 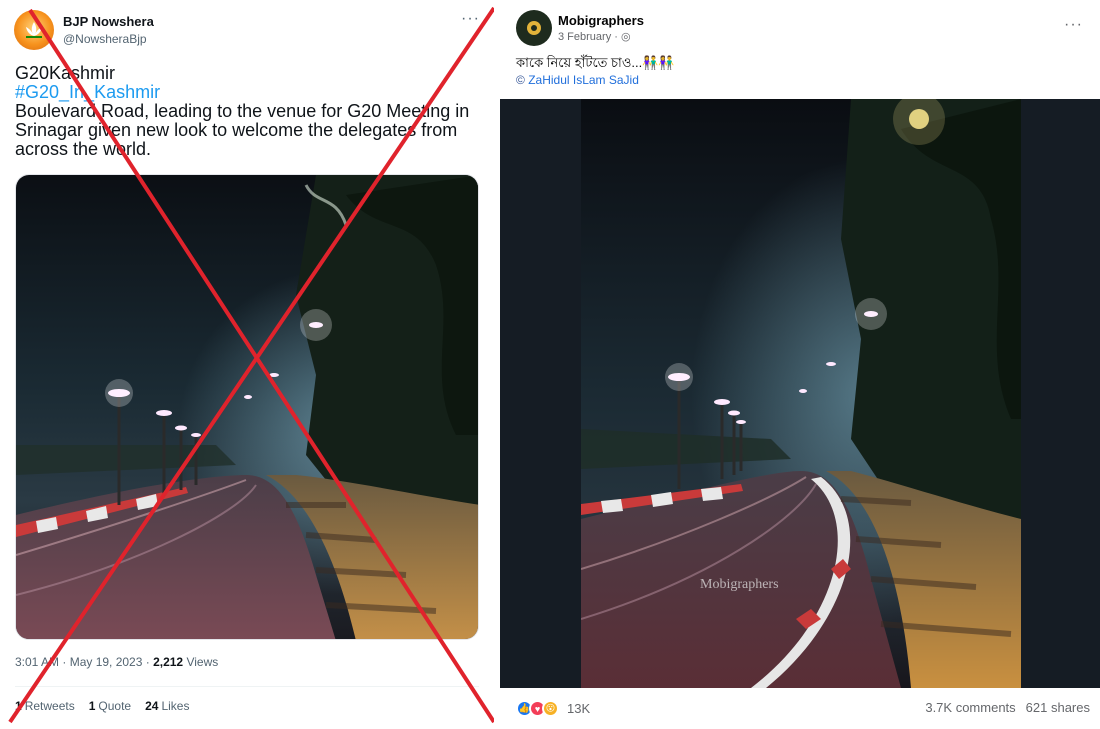 I want to click on aperture-icon, so click(x=534, y=28).